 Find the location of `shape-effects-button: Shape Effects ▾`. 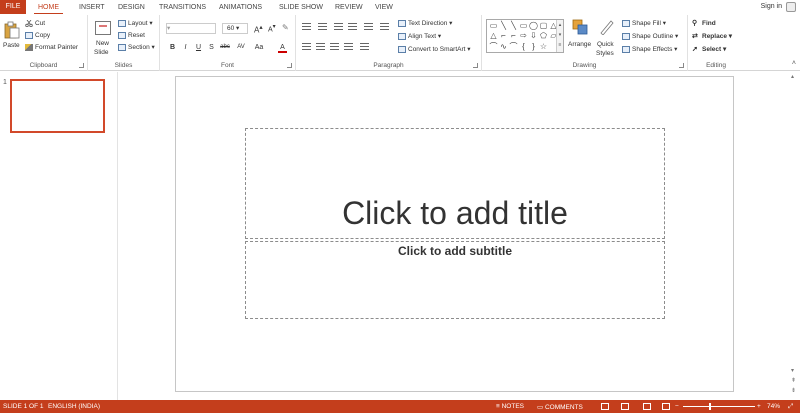

shape-effects-button: Shape Effects ▾ is located at coordinates (649, 49).